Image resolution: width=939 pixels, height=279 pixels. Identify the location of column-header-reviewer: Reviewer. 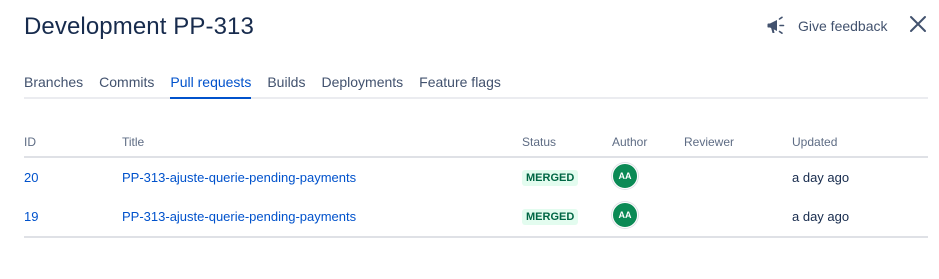
(738, 143).